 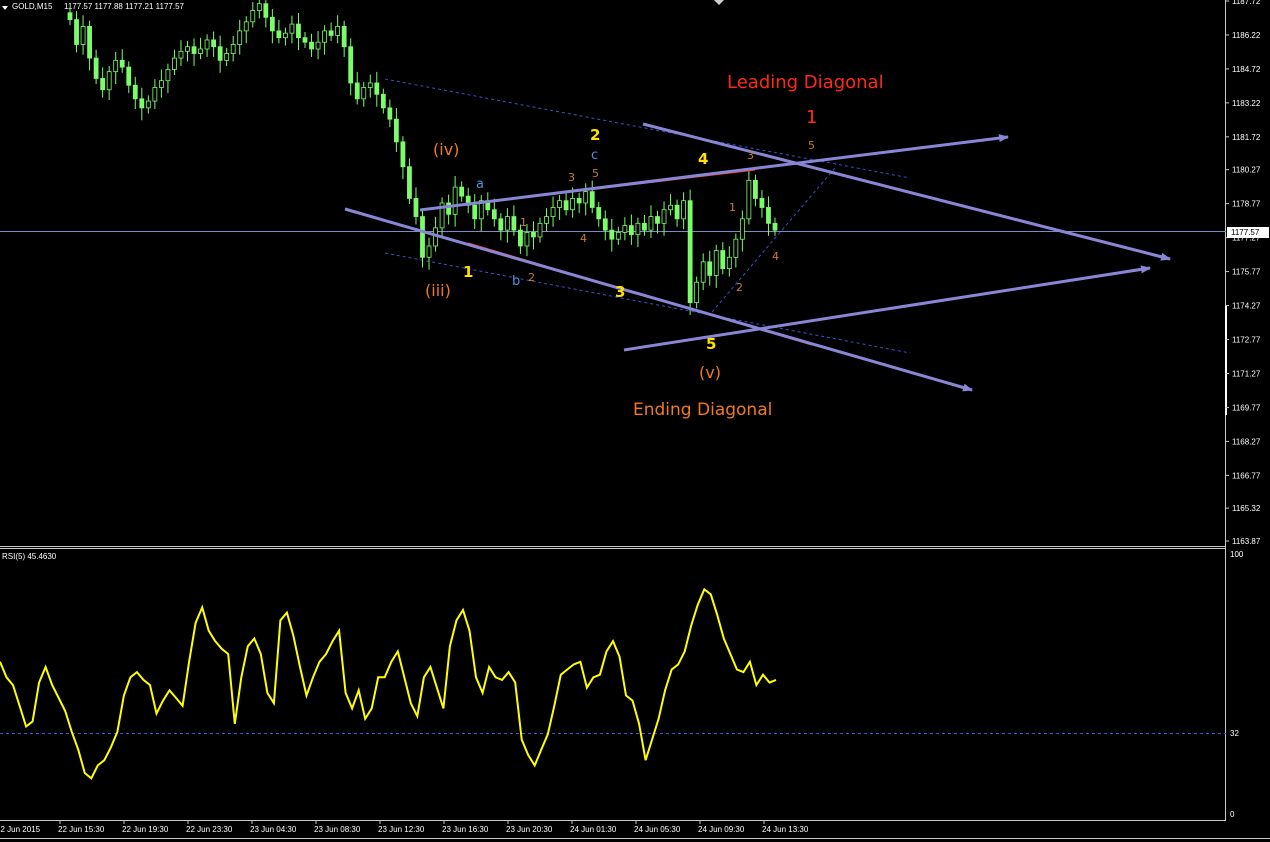 What do you see at coordinates (1234, 733) in the screenshot?
I see `rsi-axis-32: 32` at bounding box center [1234, 733].